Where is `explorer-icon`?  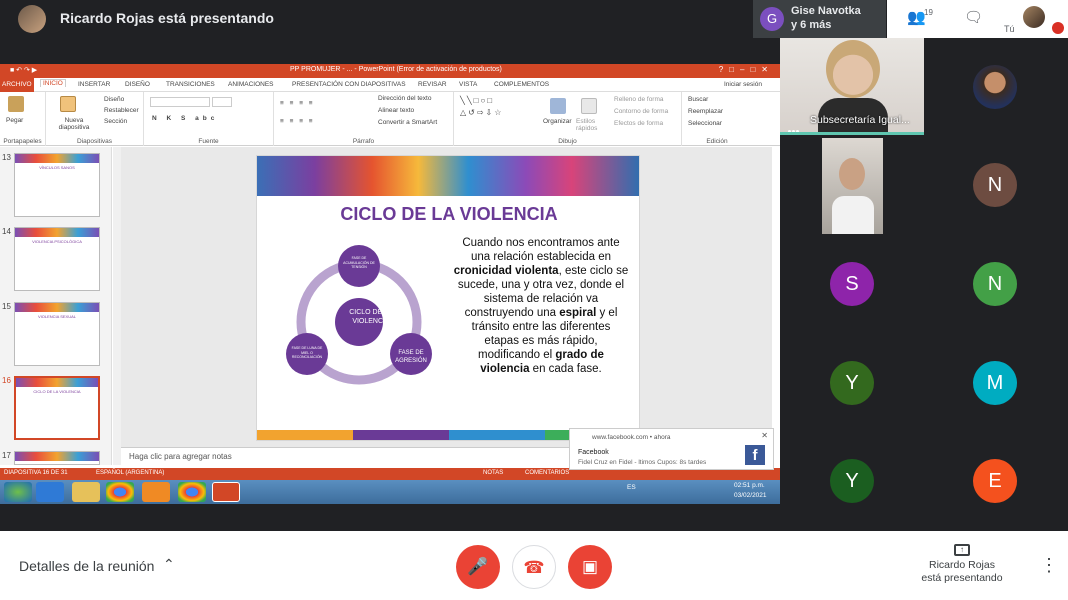 explorer-icon is located at coordinates (86, 492).